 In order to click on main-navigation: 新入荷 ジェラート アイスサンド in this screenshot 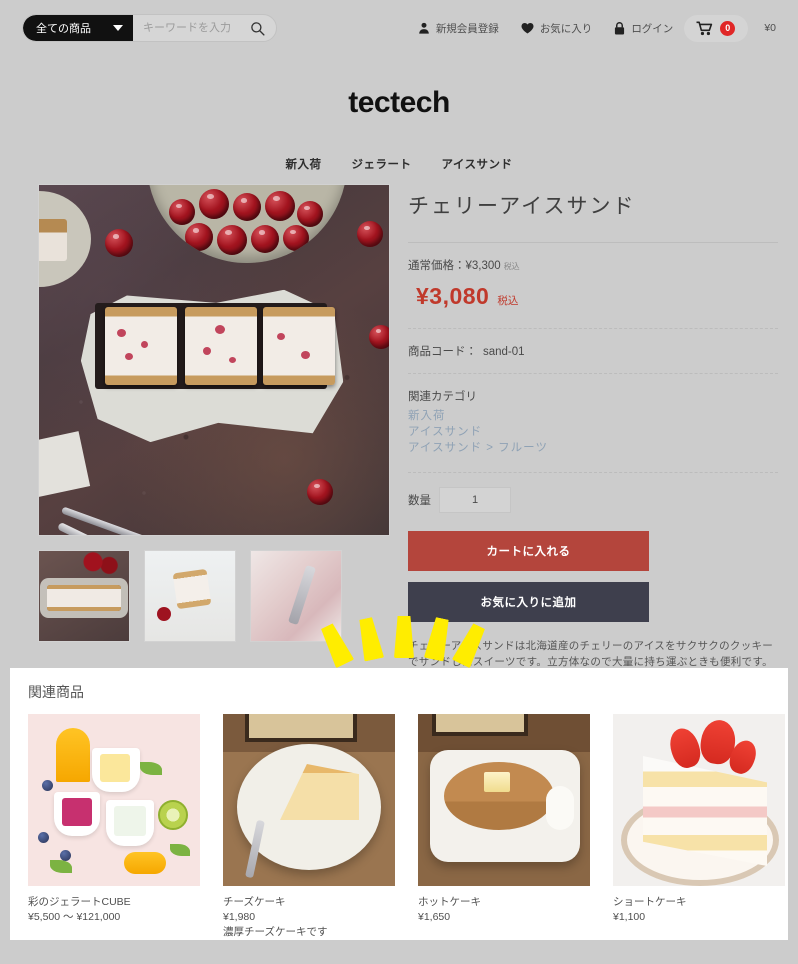, I will do `click(399, 164)`.